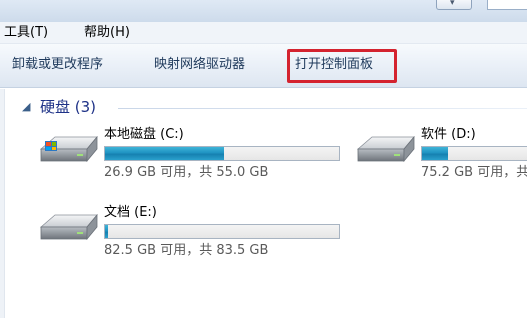  I want to click on windows-hard-drive-icon, so click(68, 149).